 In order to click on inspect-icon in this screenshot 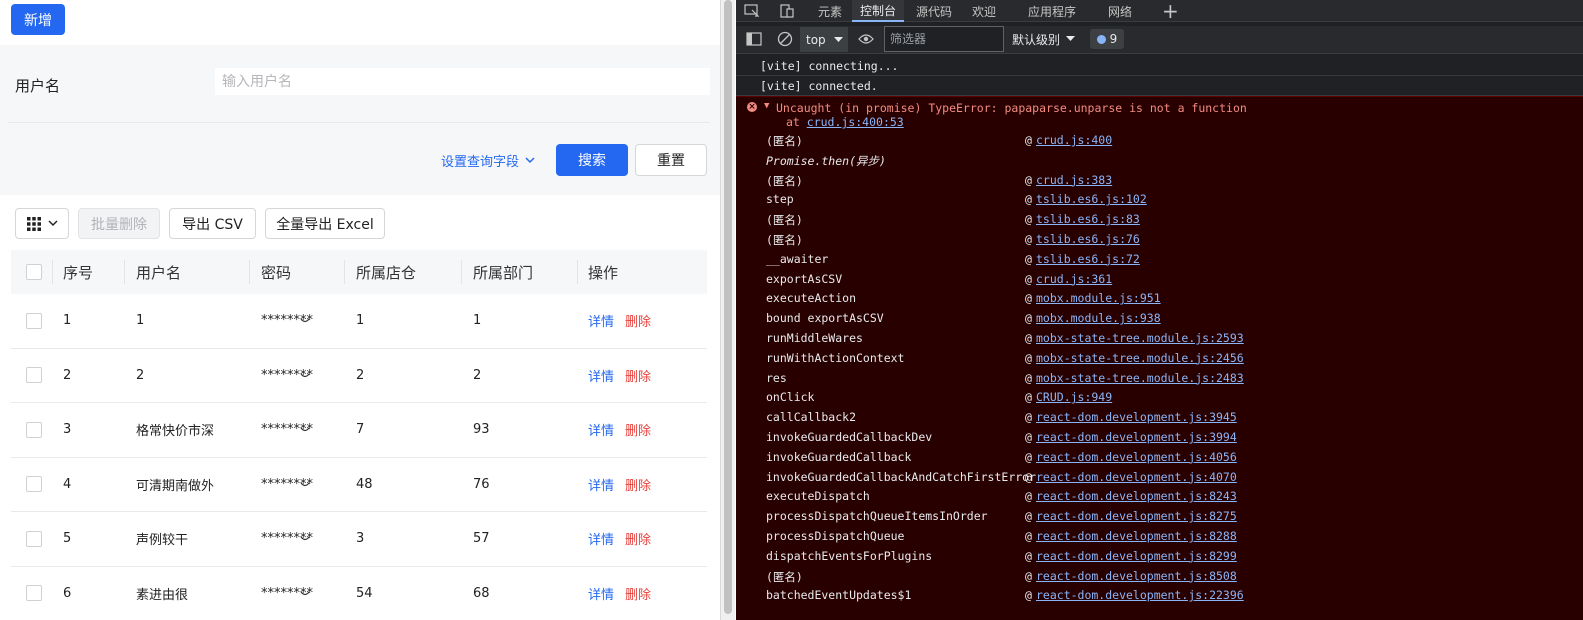, I will do `click(752, 11)`.